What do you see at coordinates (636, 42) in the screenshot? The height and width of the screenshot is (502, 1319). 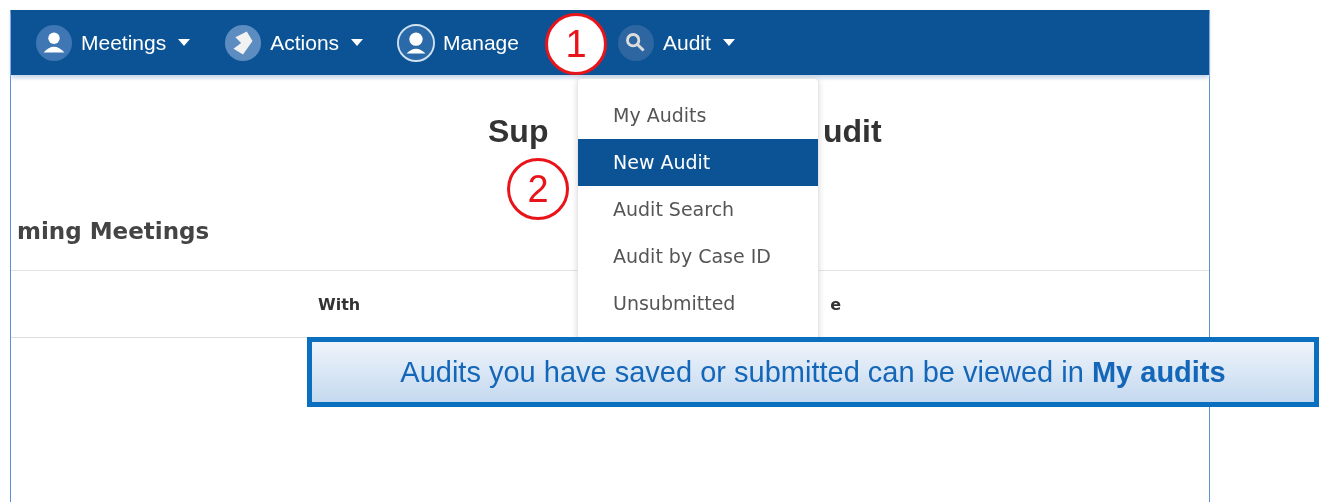 I see `search-icon` at bounding box center [636, 42].